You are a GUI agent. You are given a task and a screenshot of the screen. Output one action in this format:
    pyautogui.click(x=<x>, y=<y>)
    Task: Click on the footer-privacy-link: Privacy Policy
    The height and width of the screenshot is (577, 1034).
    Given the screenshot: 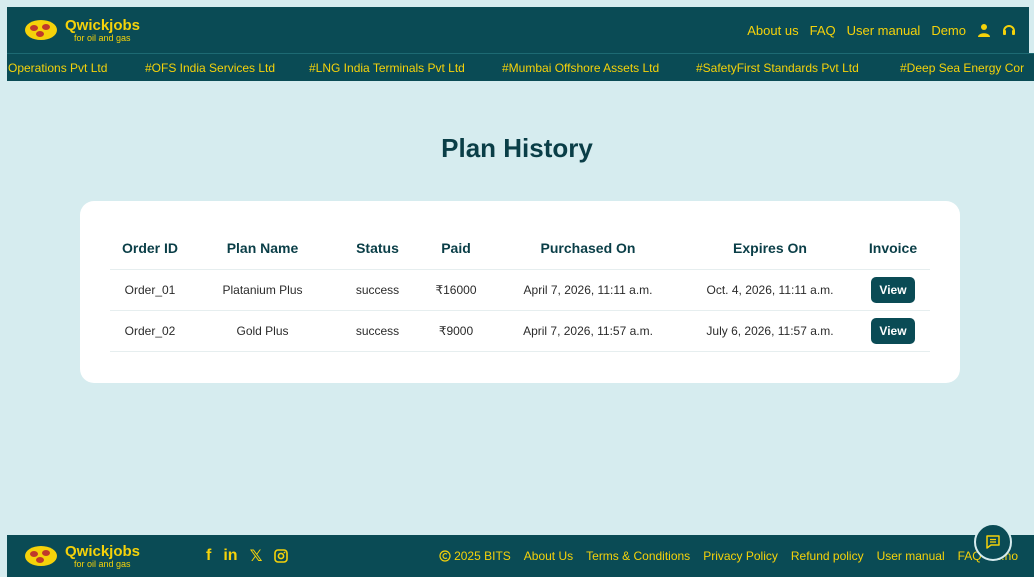 What is the action you would take?
    pyautogui.click(x=740, y=556)
    